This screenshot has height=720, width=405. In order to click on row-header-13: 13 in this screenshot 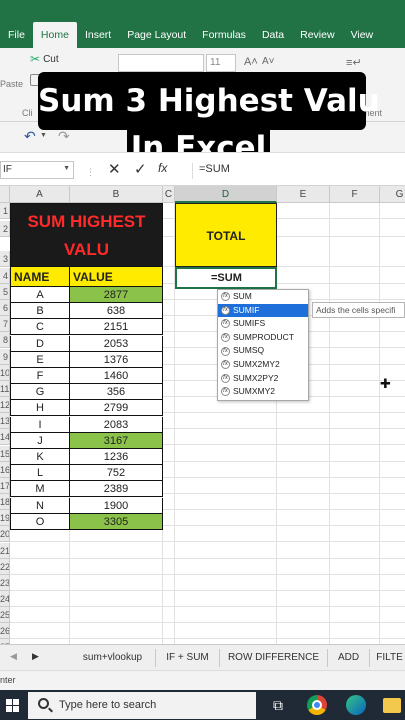, I will do `click(5, 421)`.